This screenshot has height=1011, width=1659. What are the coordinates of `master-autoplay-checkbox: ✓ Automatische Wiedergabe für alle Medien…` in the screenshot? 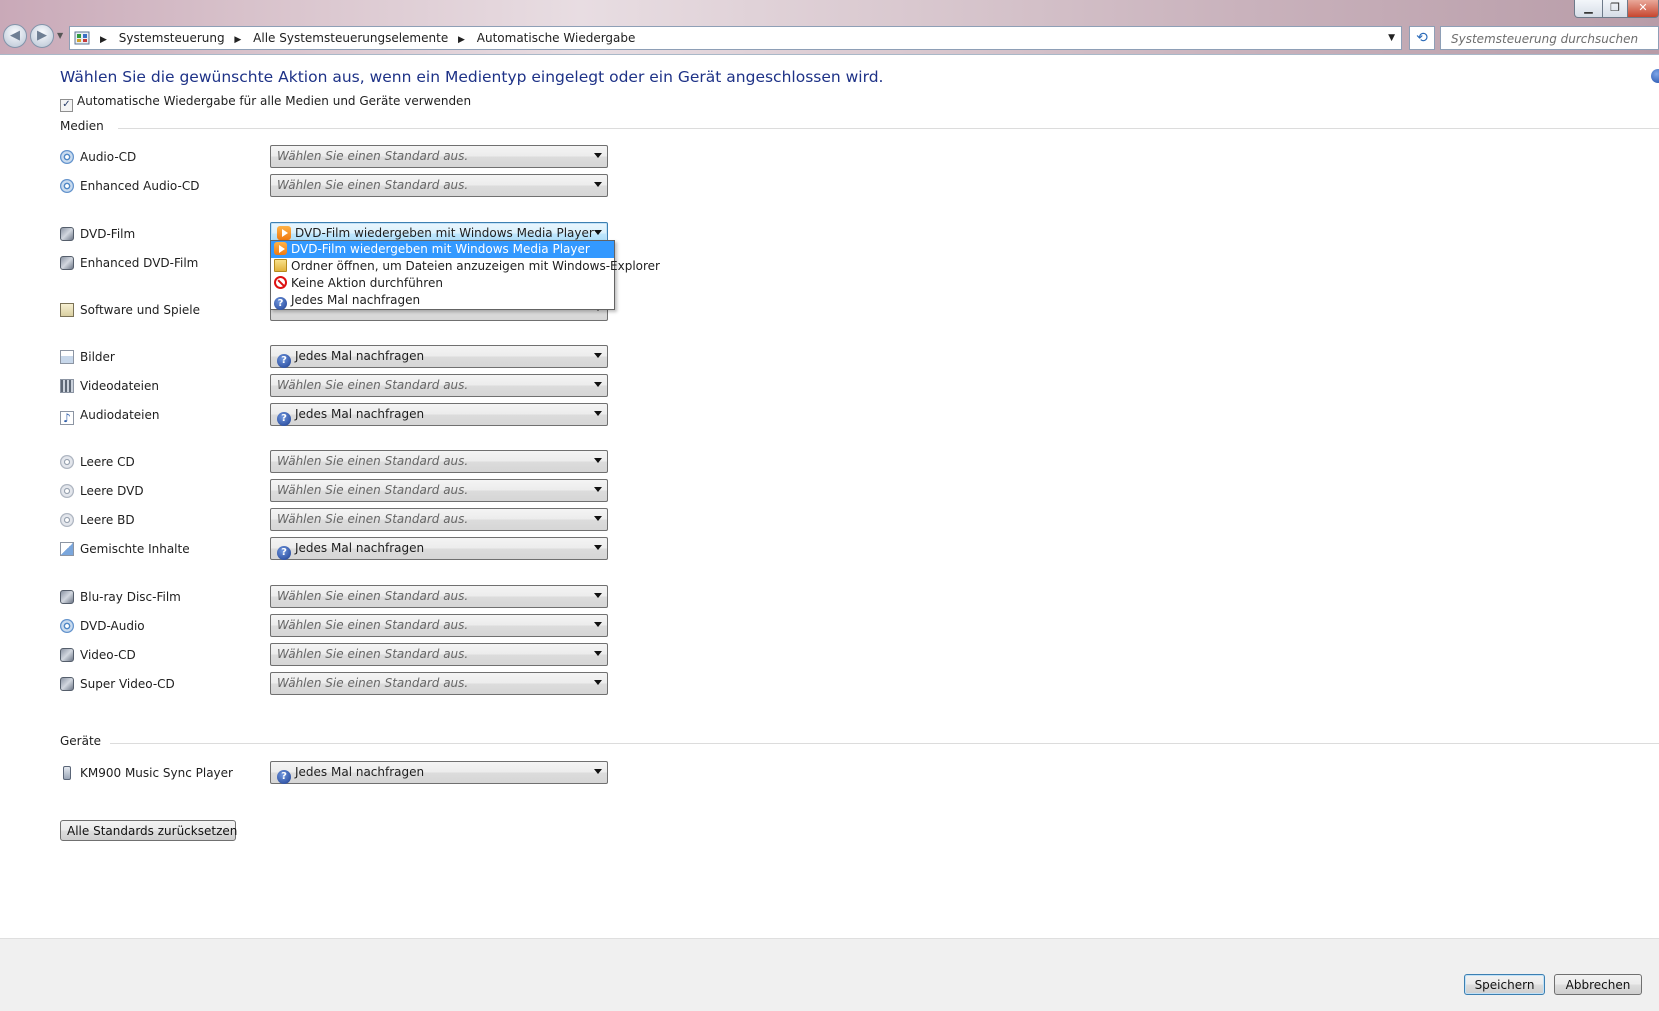 It's located at (265, 103).